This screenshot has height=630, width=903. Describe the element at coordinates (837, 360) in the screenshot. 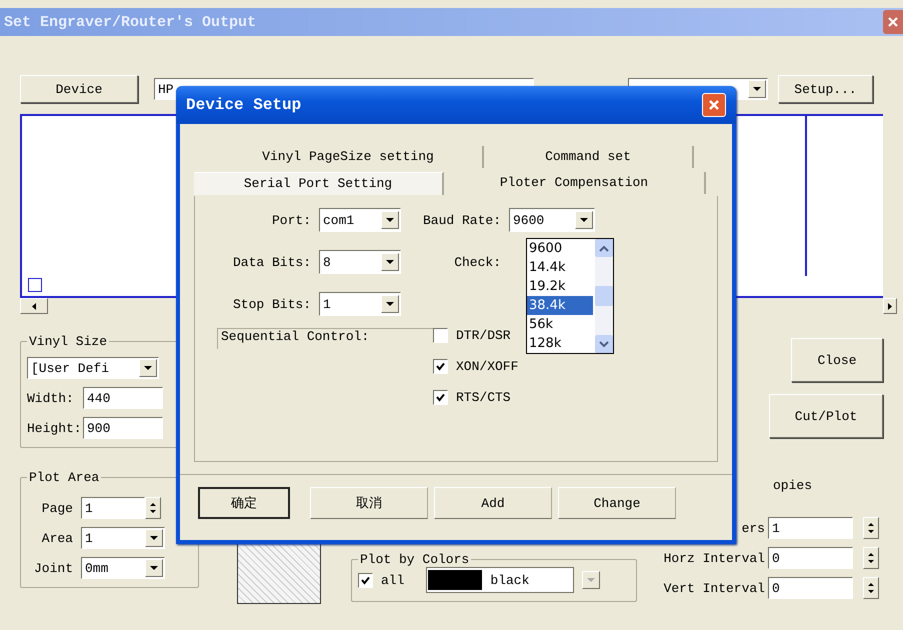

I see `action-button: Close` at that location.